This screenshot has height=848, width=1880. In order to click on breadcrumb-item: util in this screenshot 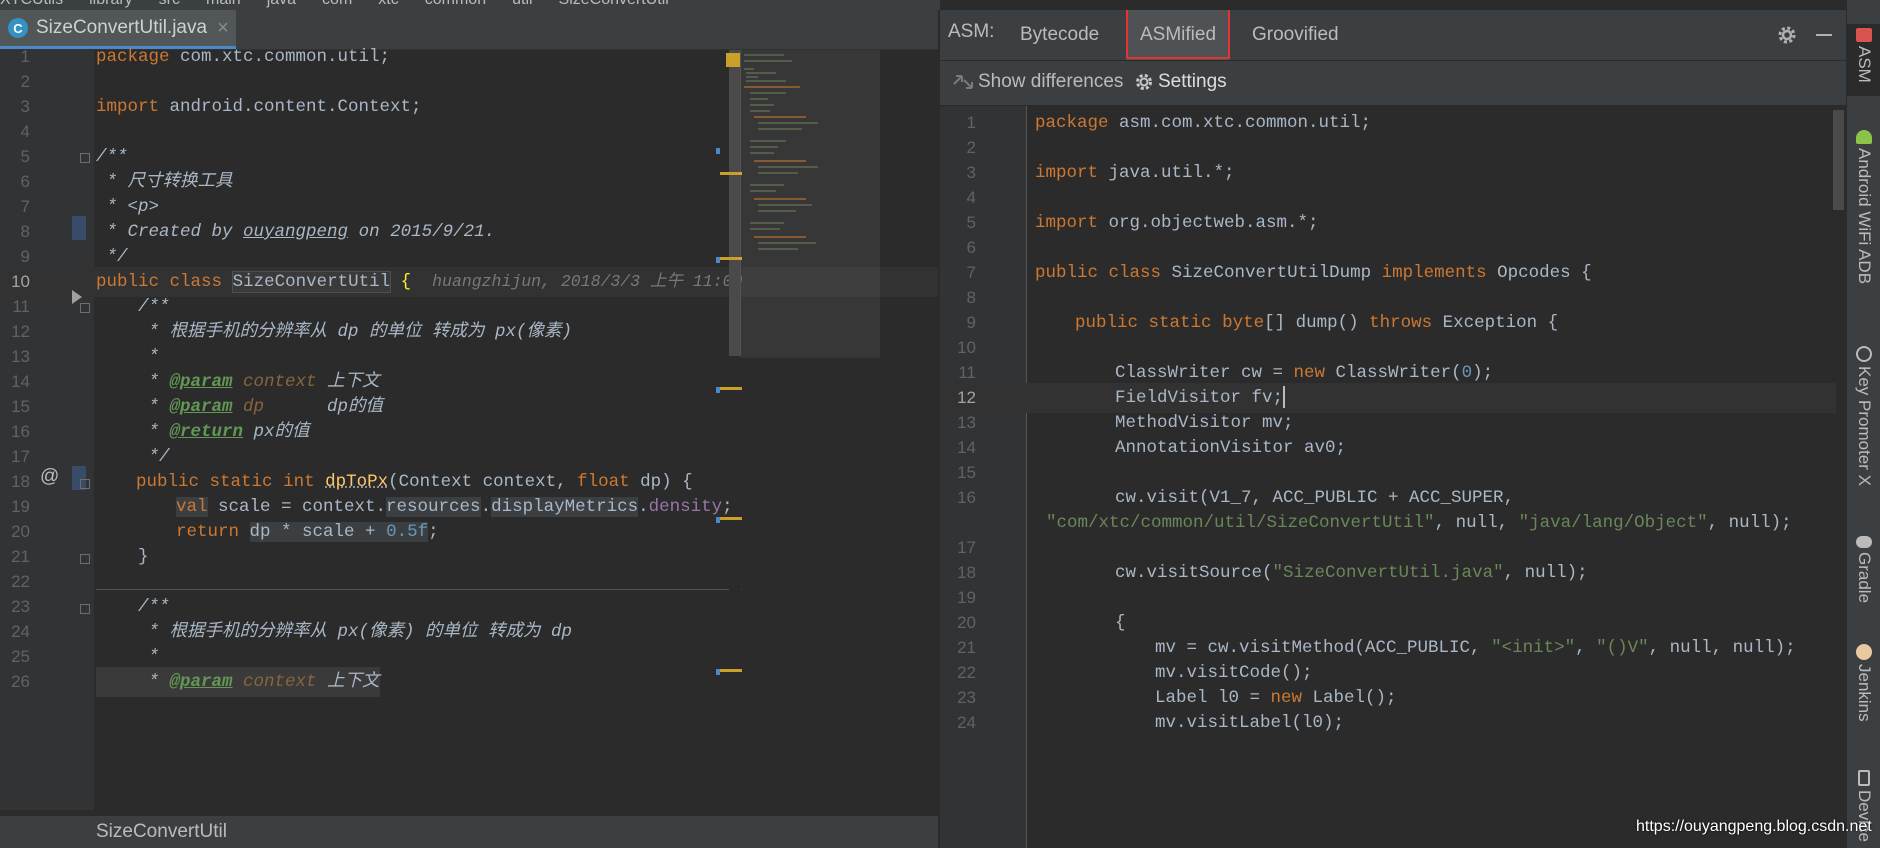, I will do `click(522, 4)`.